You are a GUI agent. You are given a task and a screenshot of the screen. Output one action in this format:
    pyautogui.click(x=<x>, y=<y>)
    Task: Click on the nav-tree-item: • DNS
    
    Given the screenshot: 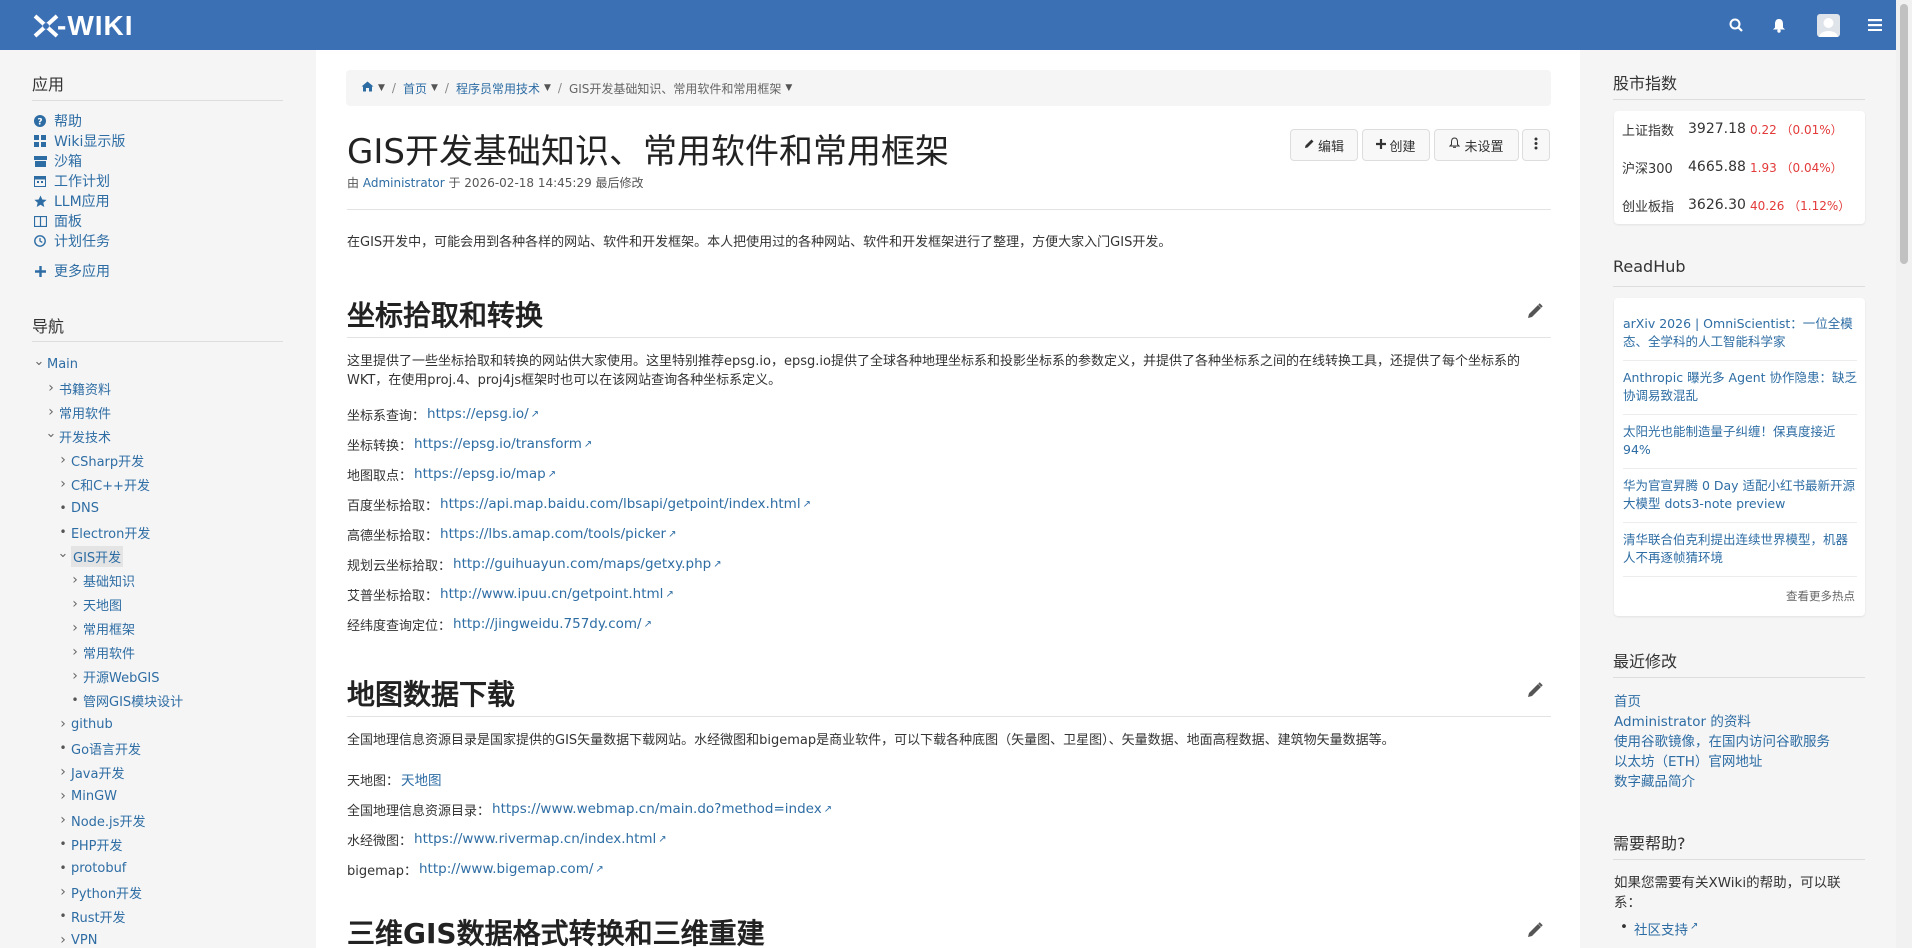 What is the action you would take?
    pyautogui.click(x=78, y=508)
    